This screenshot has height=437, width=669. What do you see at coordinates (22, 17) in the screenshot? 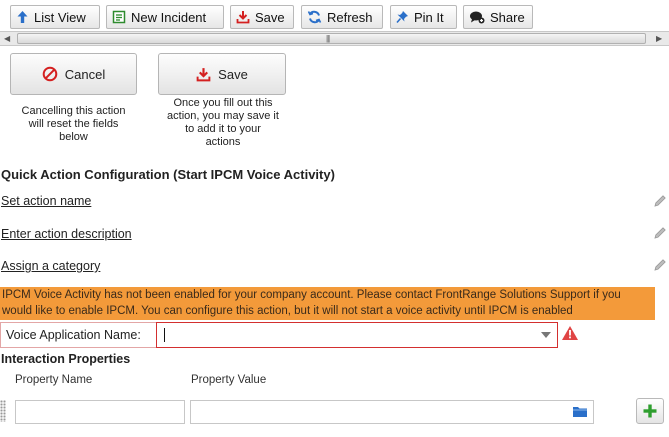
I see `arrow-up-icon` at bounding box center [22, 17].